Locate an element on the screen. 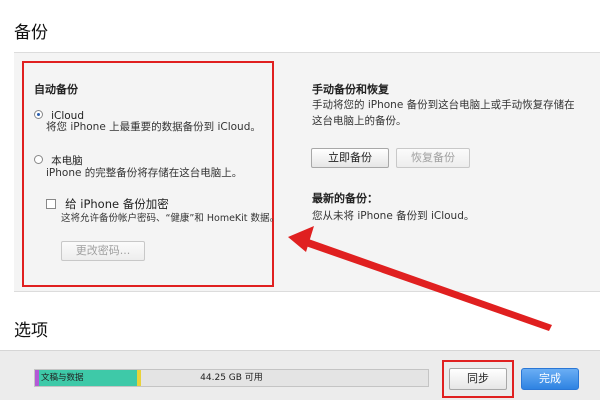 This screenshot has width=600, height=400. latest-backup-desc: 您从未将 iPhone 备份到 iCloud。 is located at coordinates (393, 216).